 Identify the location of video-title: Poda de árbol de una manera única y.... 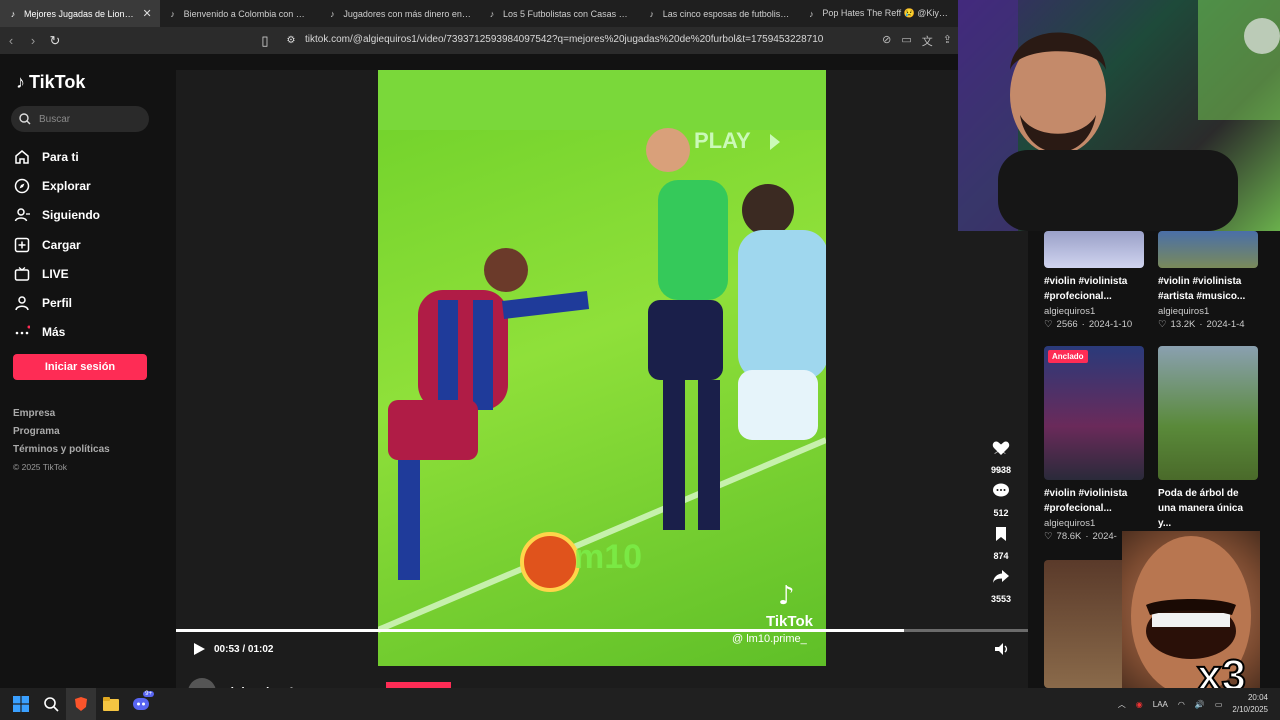
(1201, 508).